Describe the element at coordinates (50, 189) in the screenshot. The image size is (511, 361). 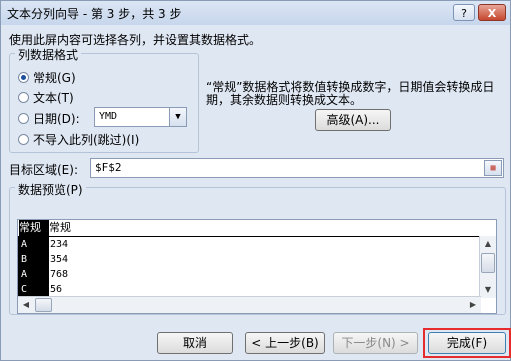
I see `preview-label: 数据预览(P)` at that location.